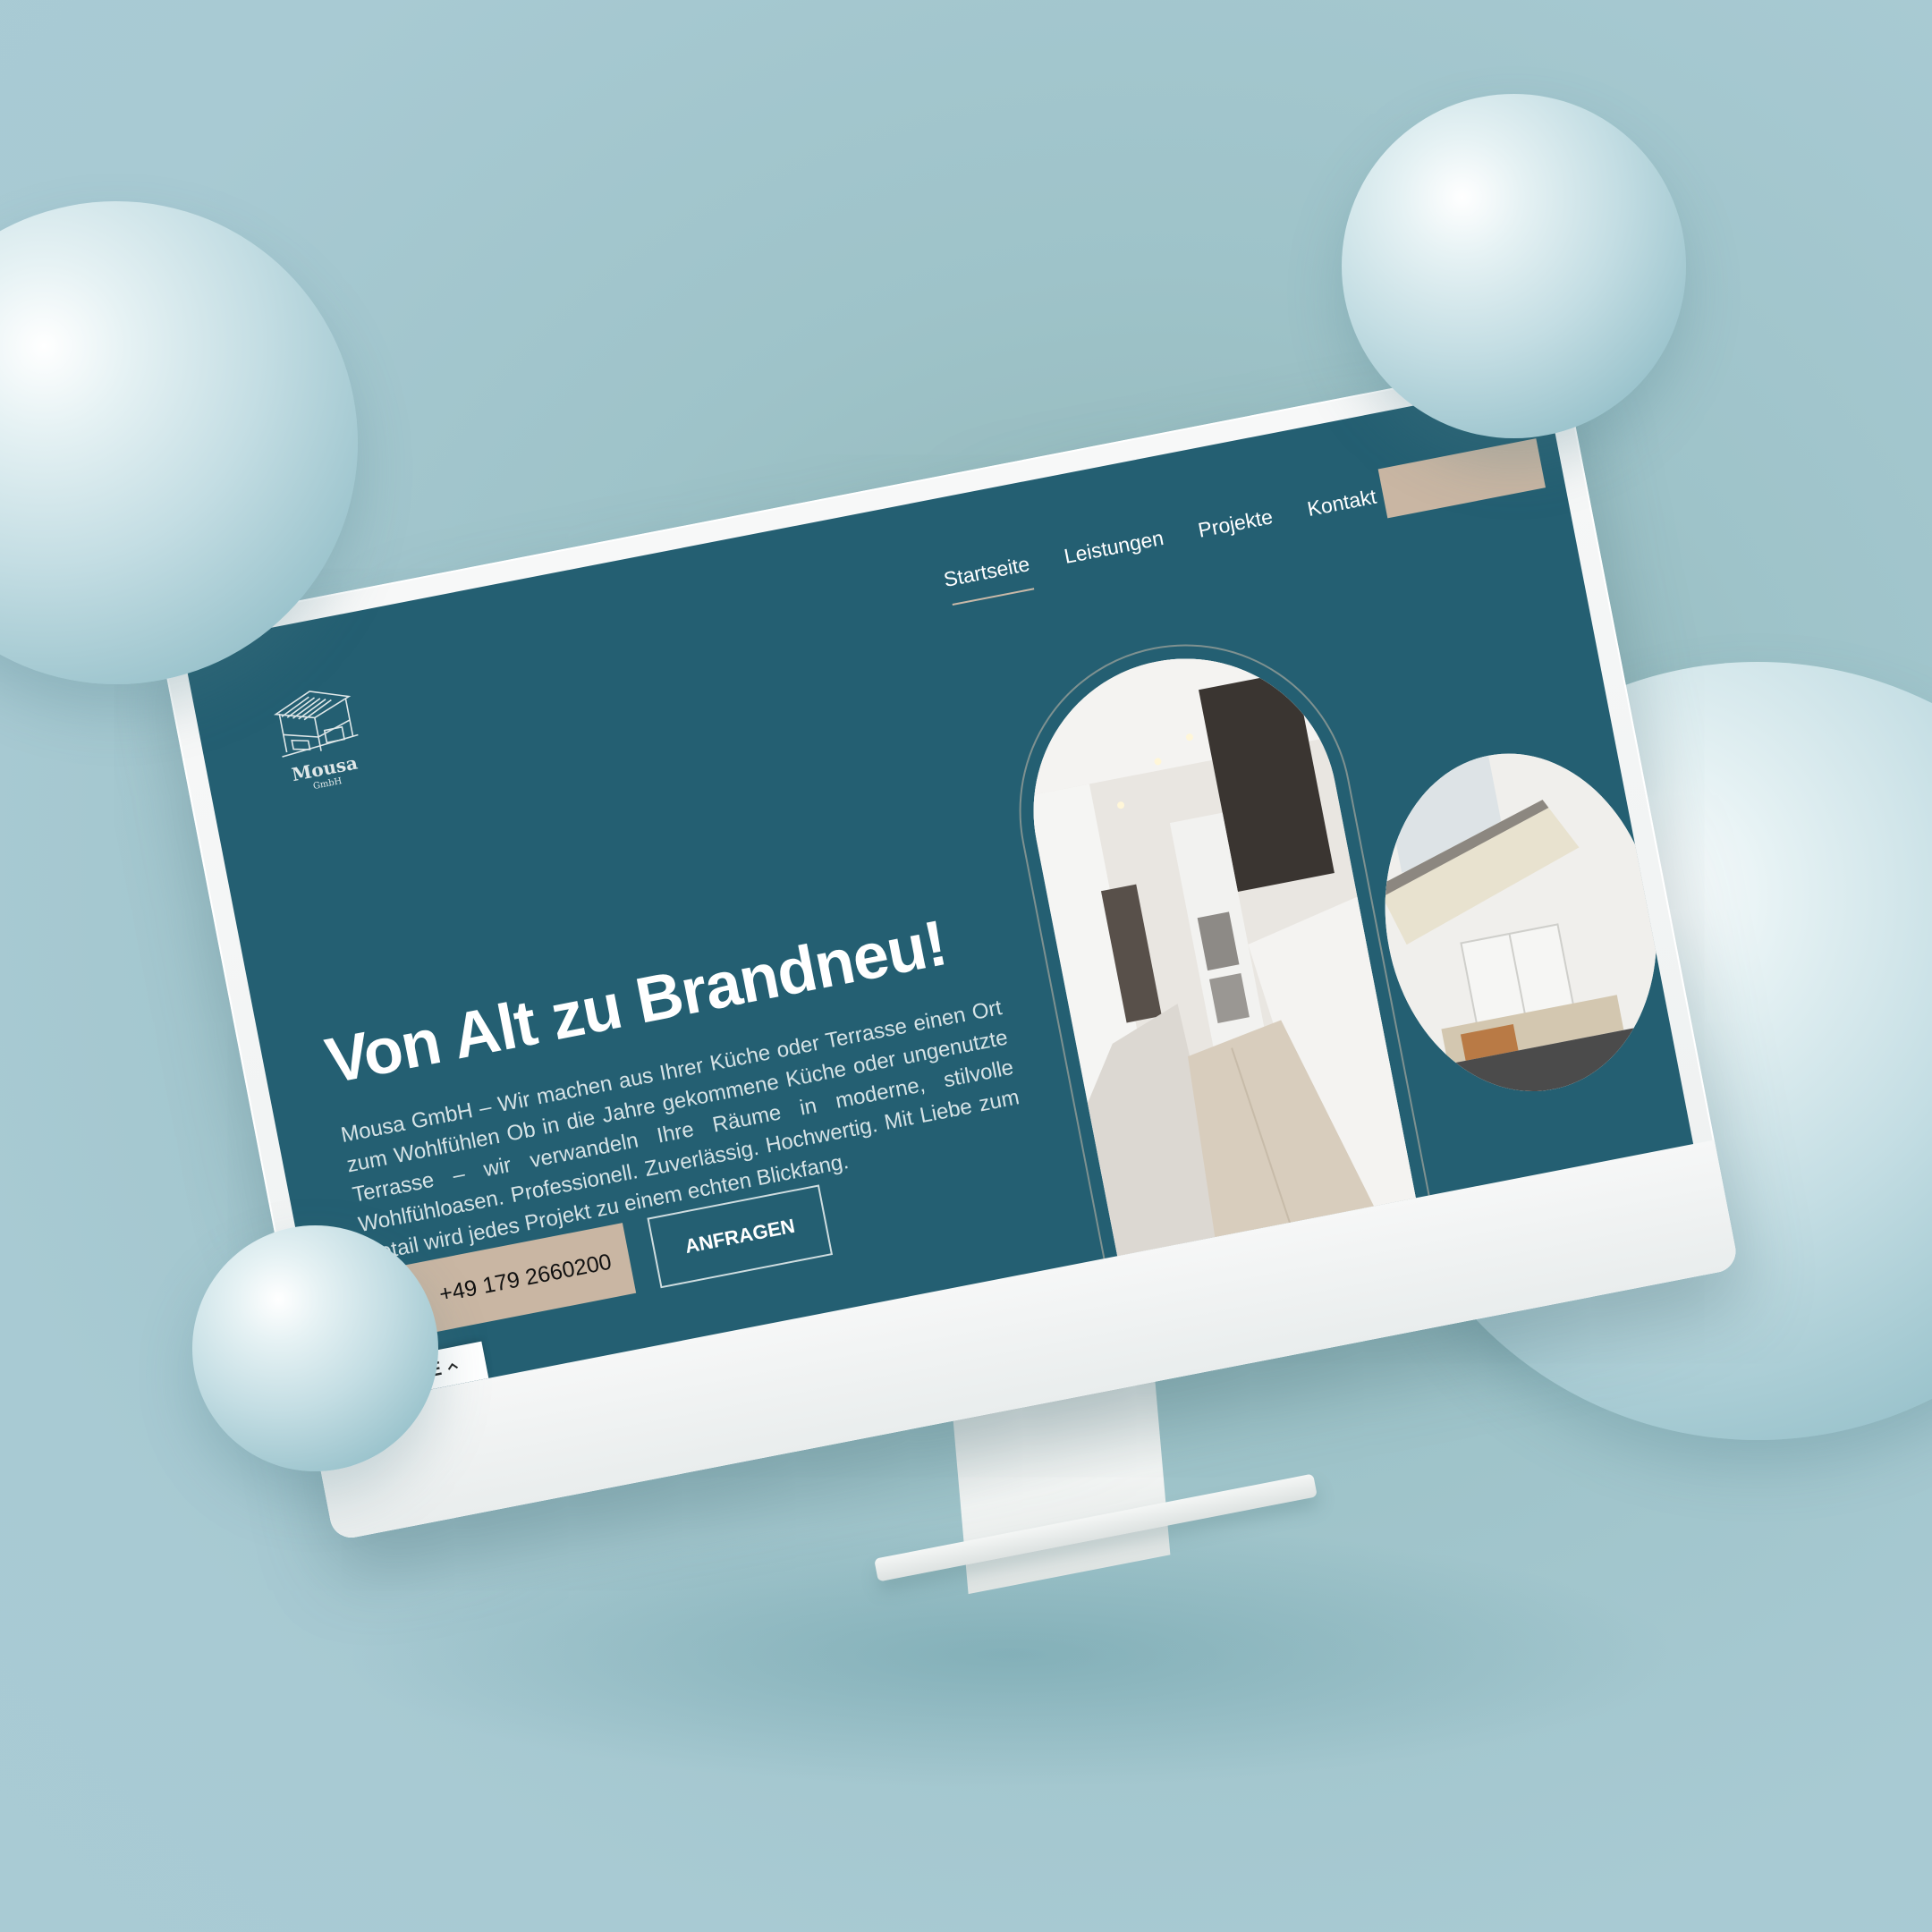  I want to click on kitchen-illustration, so click(1213, 954).